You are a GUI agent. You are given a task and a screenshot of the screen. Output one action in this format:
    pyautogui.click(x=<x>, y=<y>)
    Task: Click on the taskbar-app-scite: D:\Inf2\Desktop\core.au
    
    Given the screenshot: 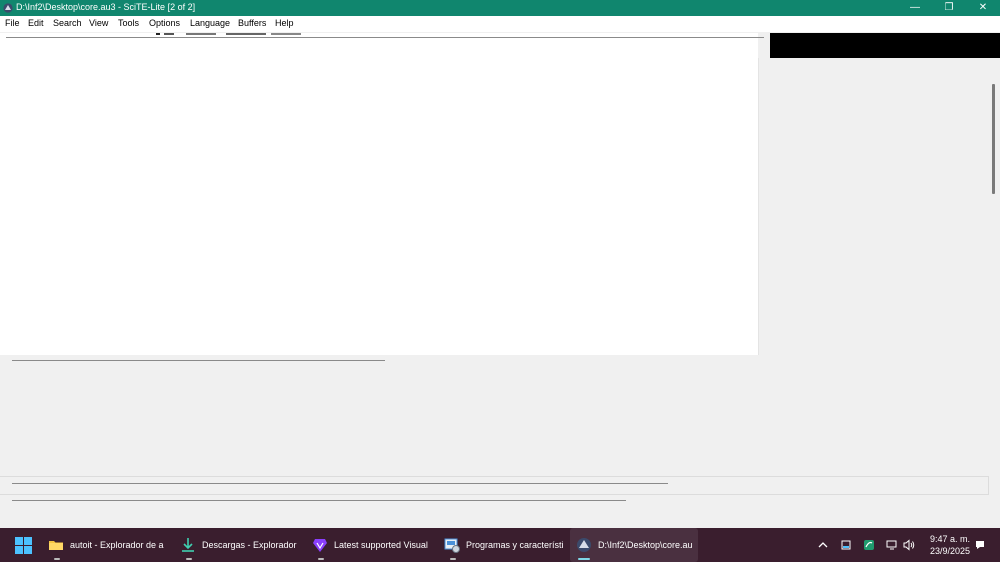 What is the action you would take?
    pyautogui.click(x=634, y=545)
    